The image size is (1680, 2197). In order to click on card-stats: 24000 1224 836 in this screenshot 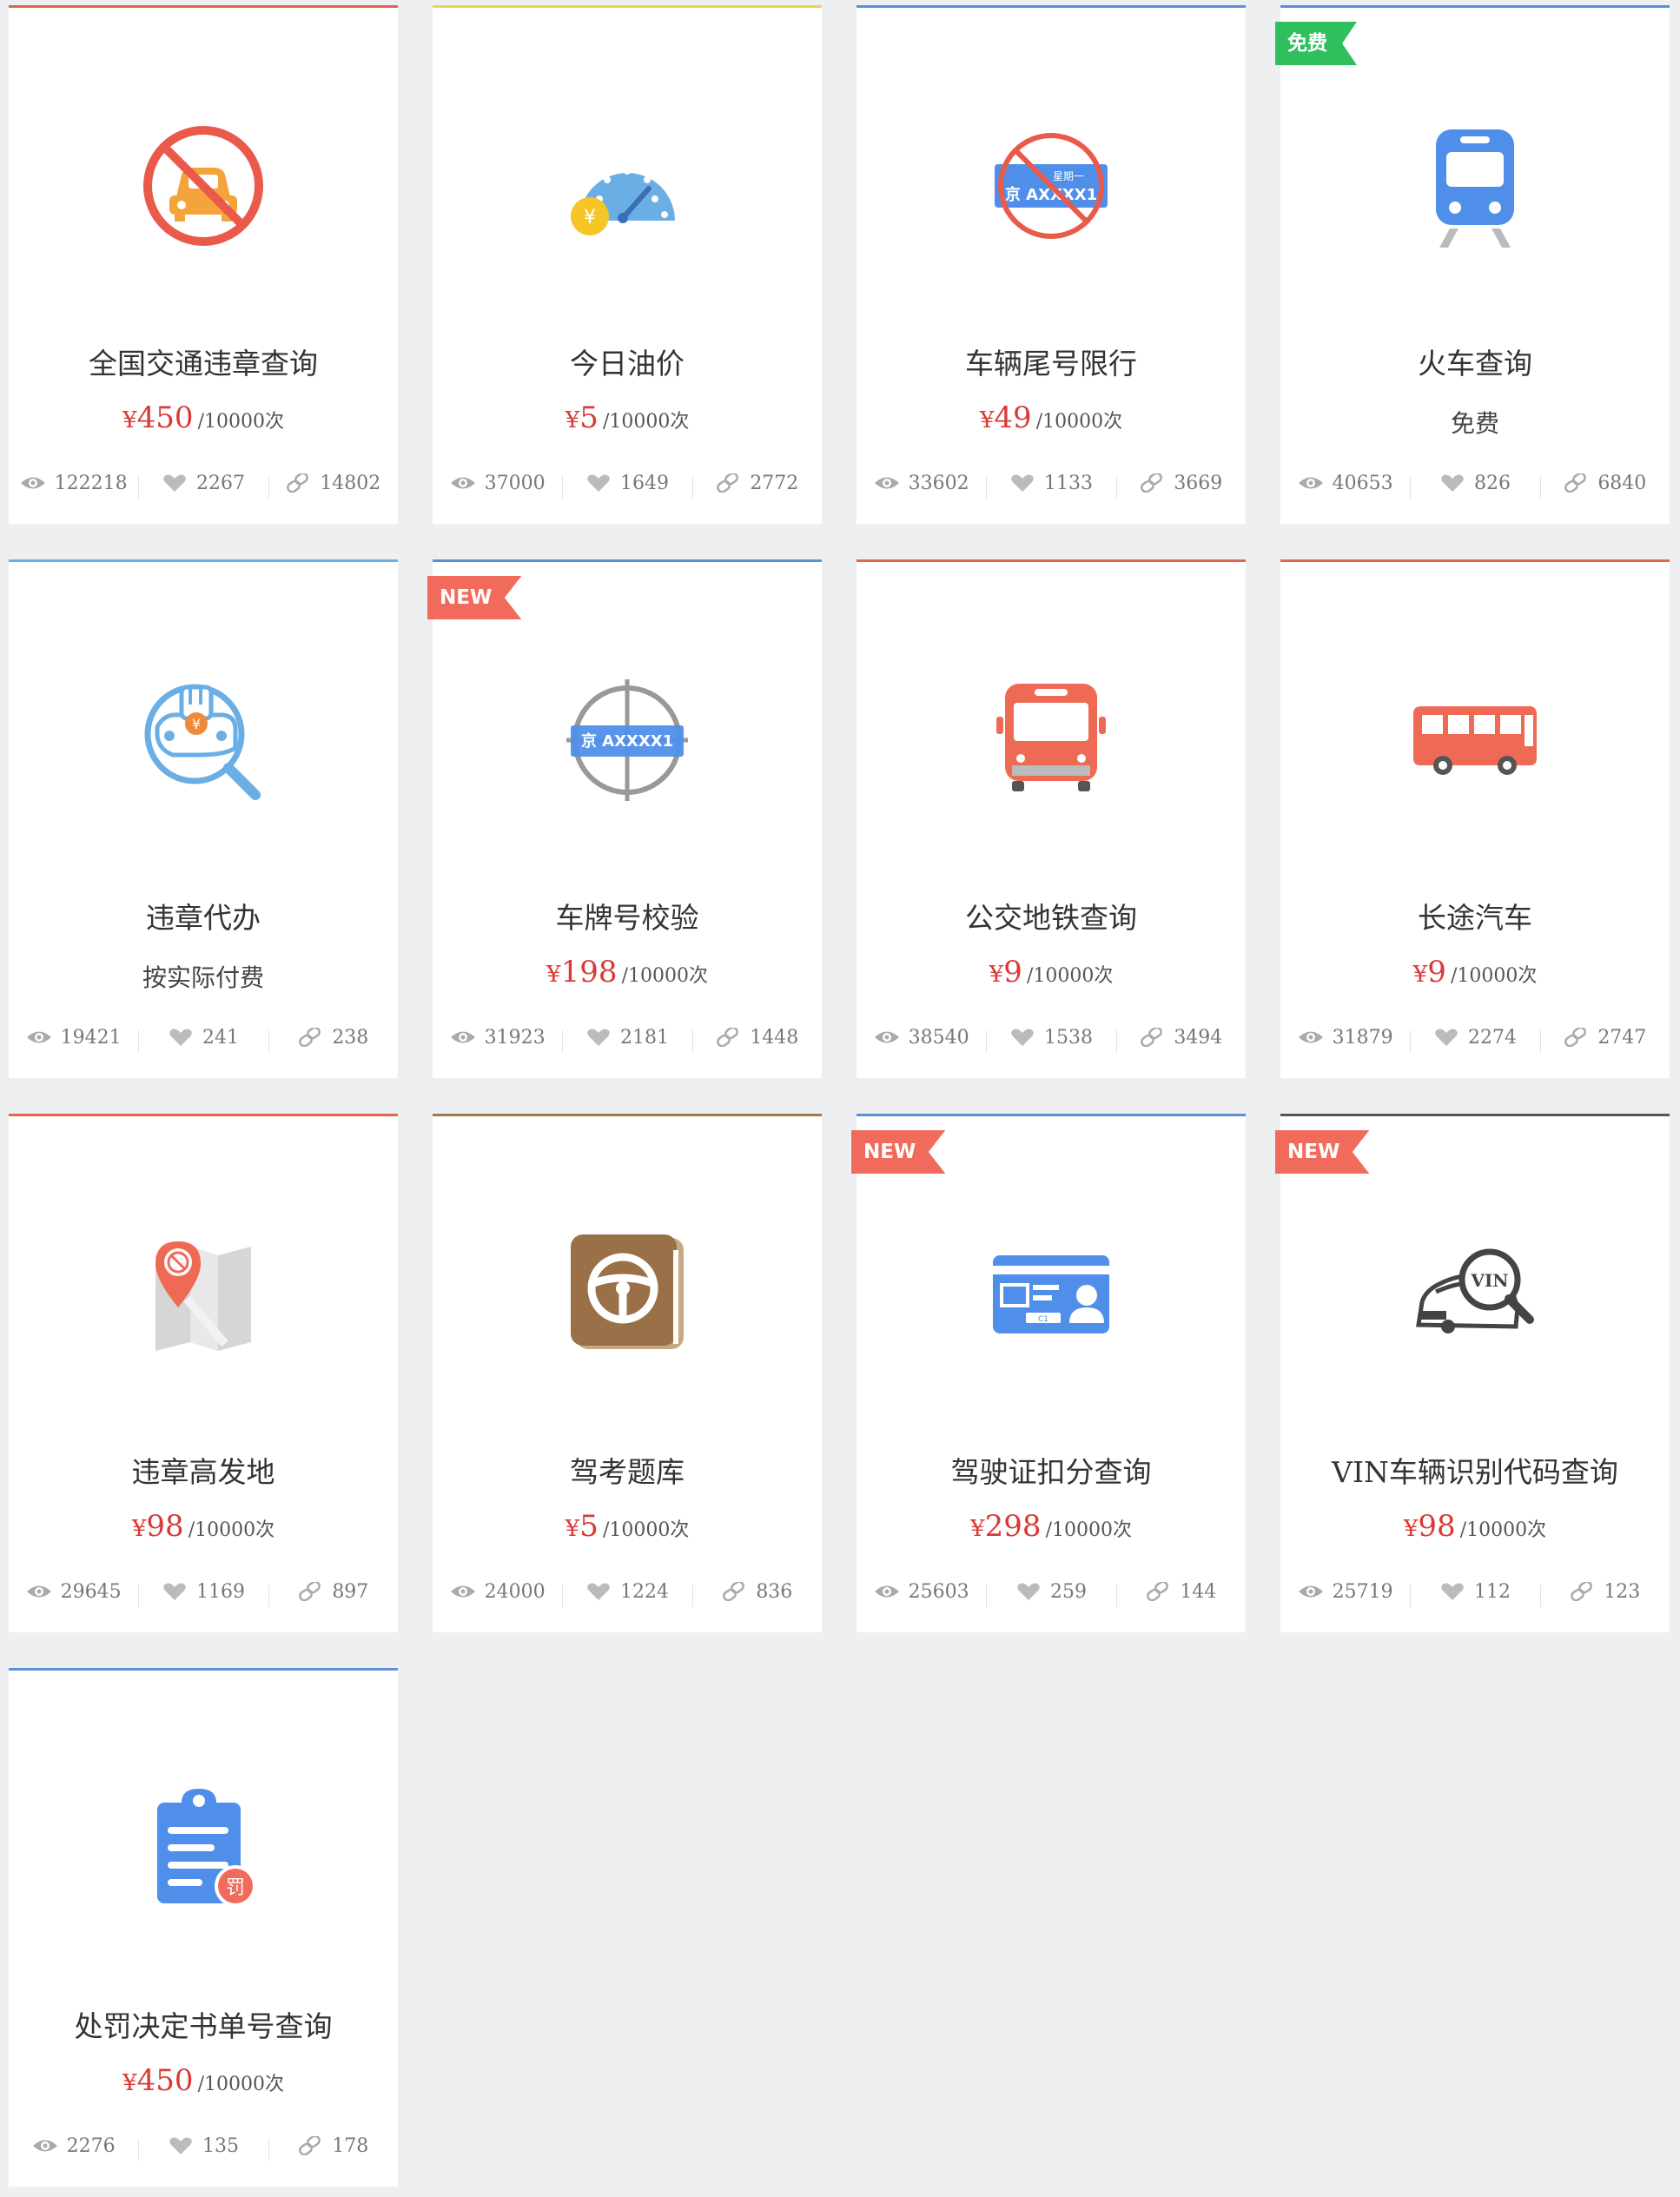, I will do `click(627, 1591)`.